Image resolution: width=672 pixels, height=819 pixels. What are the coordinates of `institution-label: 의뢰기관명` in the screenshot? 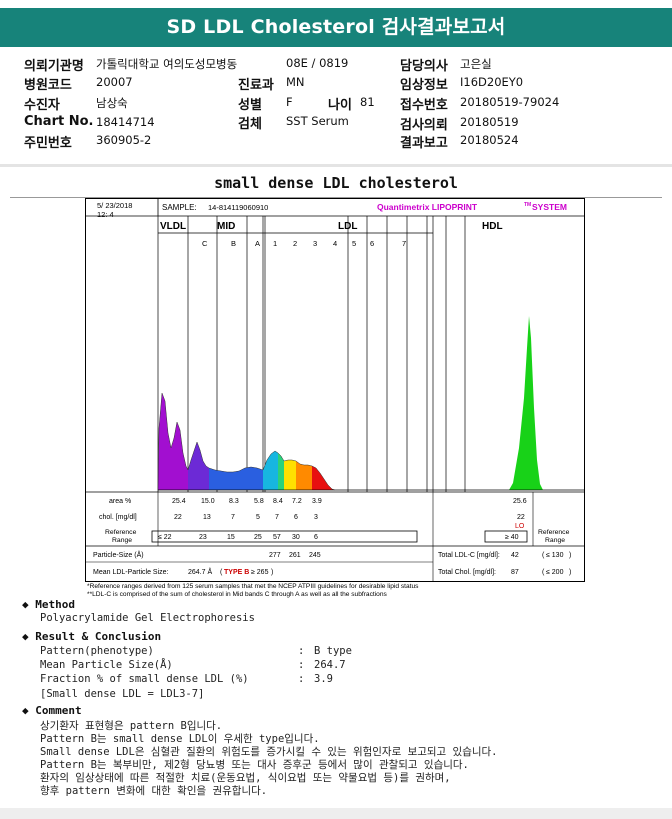 It's located at (54, 66).